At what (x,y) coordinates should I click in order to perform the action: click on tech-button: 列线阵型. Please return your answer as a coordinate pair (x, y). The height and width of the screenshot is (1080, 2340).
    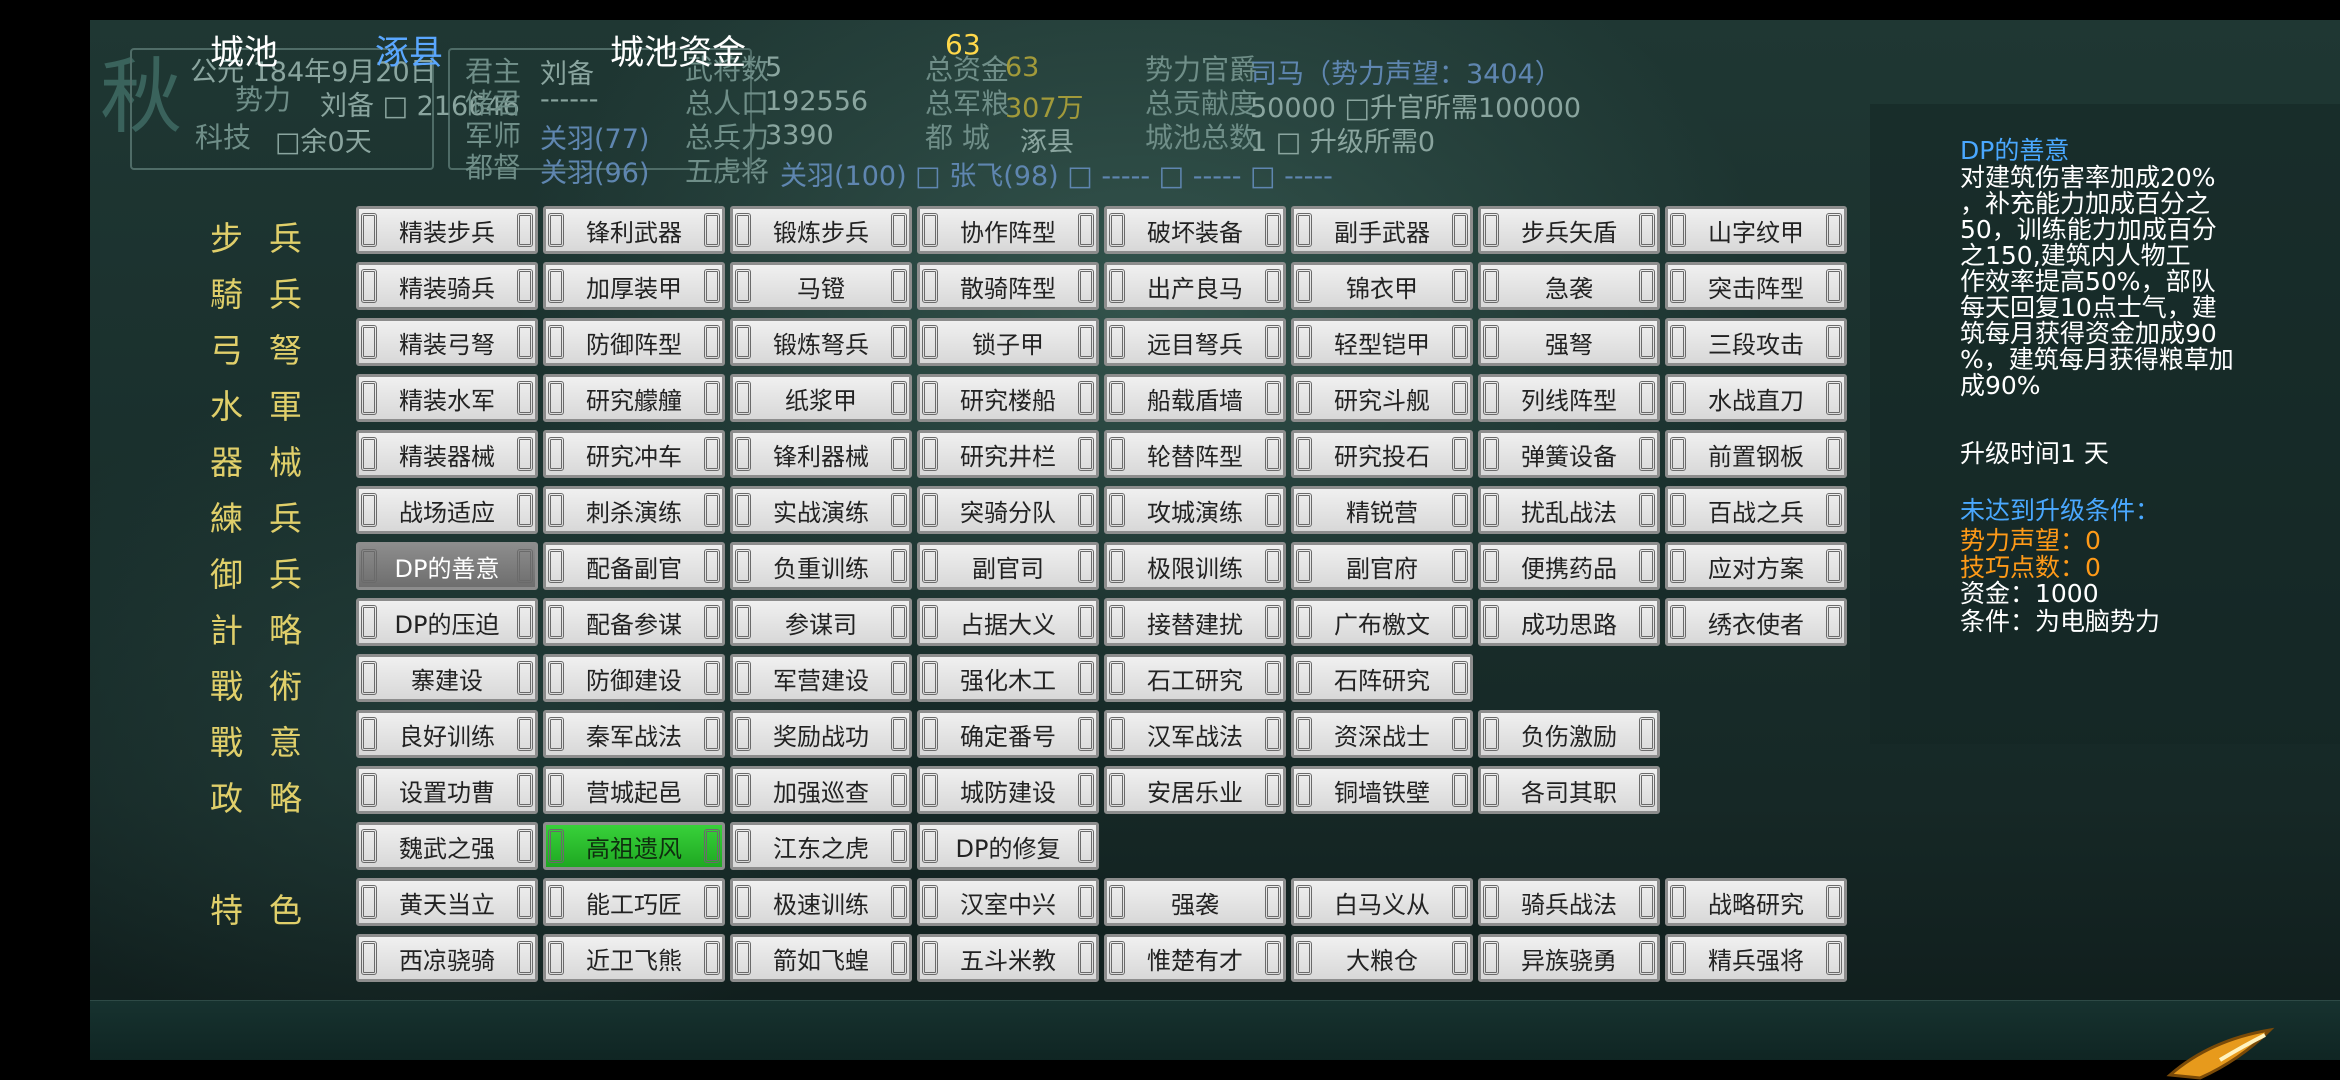
    Looking at the image, I should click on (1569, 398).